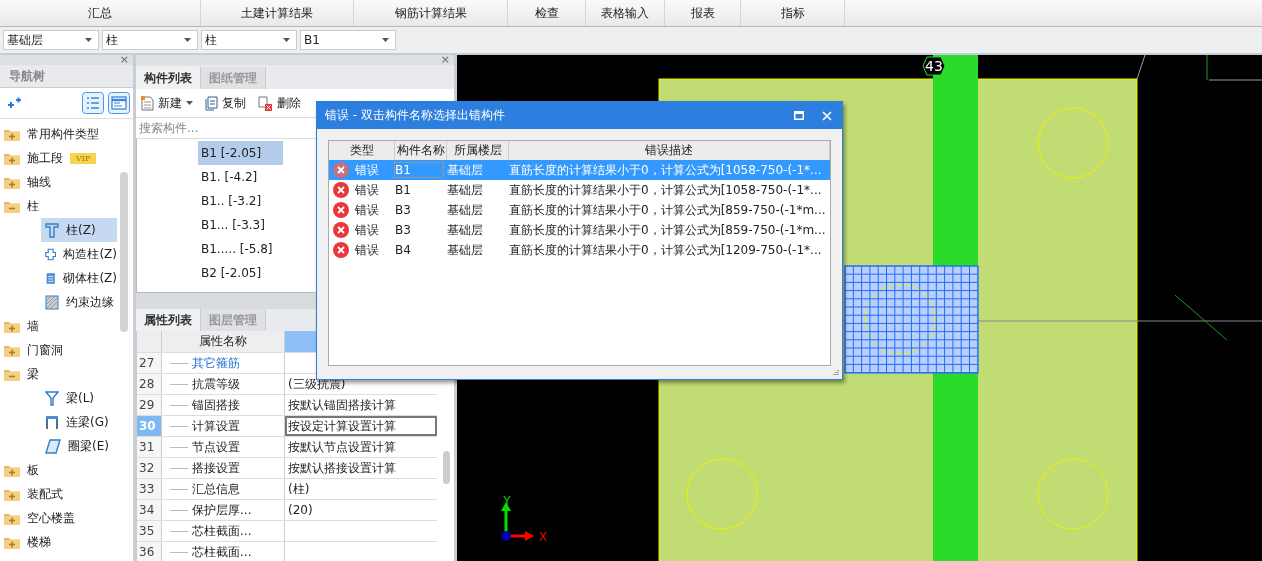 Image resolution: width=1262 pixels, height=561 pixels. Describe the element at coordinates (66, 76) in the screenshot. I see `panel-title: 导航树` at that location.